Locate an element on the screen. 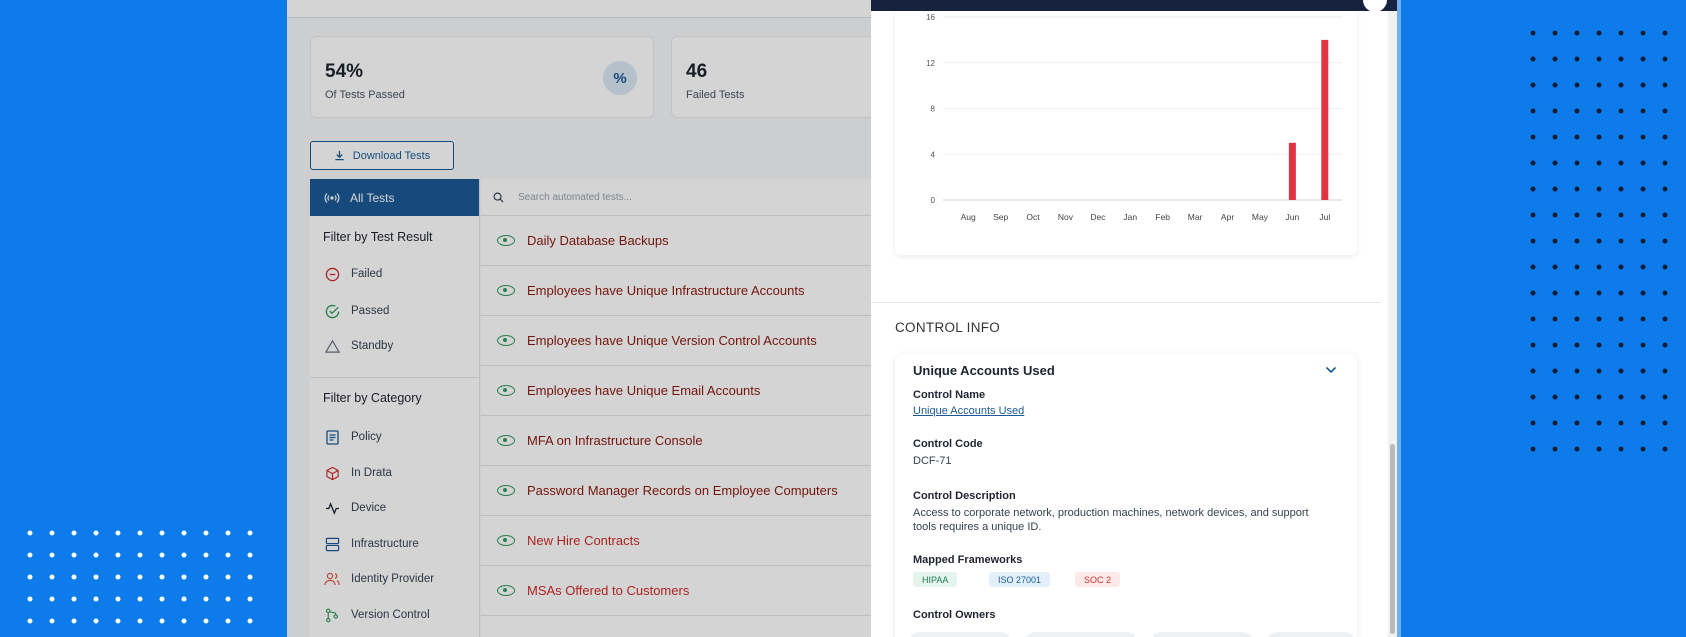 Image resolution: width=1686 pixels, height=637 pixels. control-description-label: Control Description is located at coordinates (964, 496).